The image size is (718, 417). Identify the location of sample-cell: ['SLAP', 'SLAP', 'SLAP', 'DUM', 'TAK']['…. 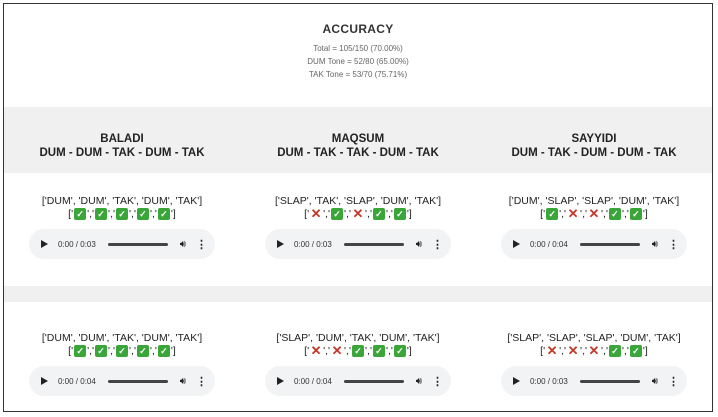
(594, 356).